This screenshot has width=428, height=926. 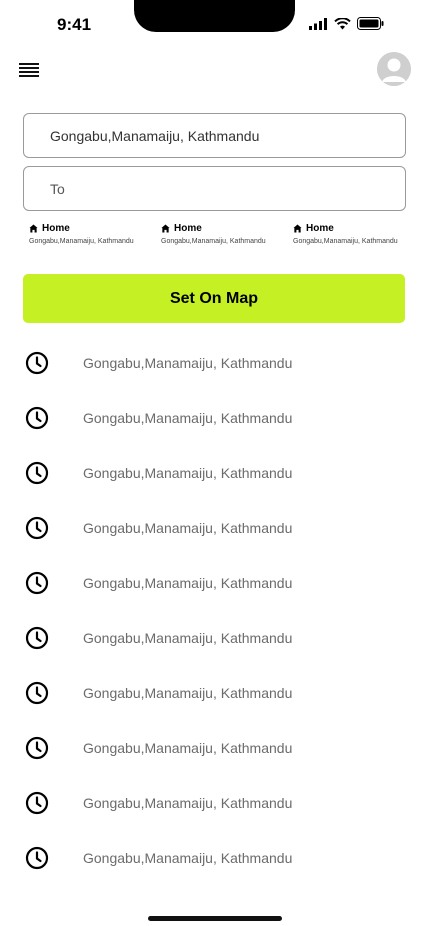 I want to click on user-avatar-icon, so click(x=394, y=69).